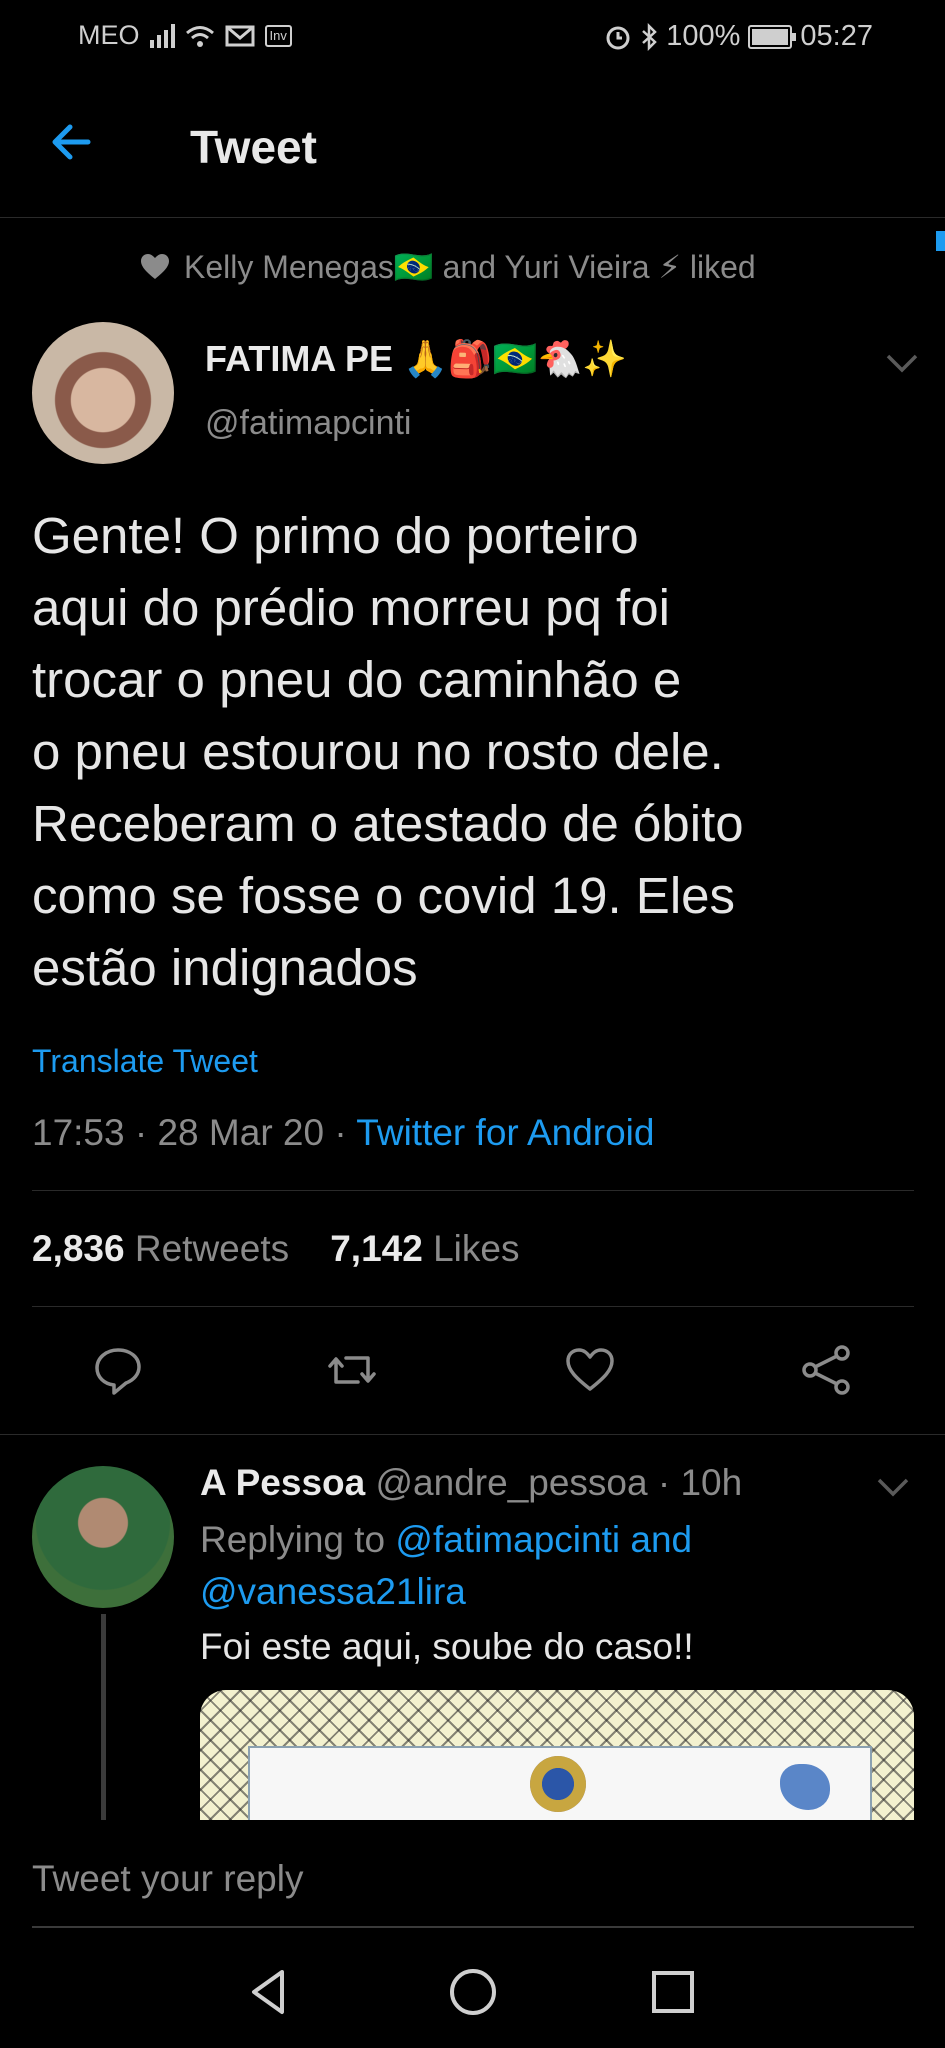  I want to click on replying-prefix: Replying to, so click(293, 1539).